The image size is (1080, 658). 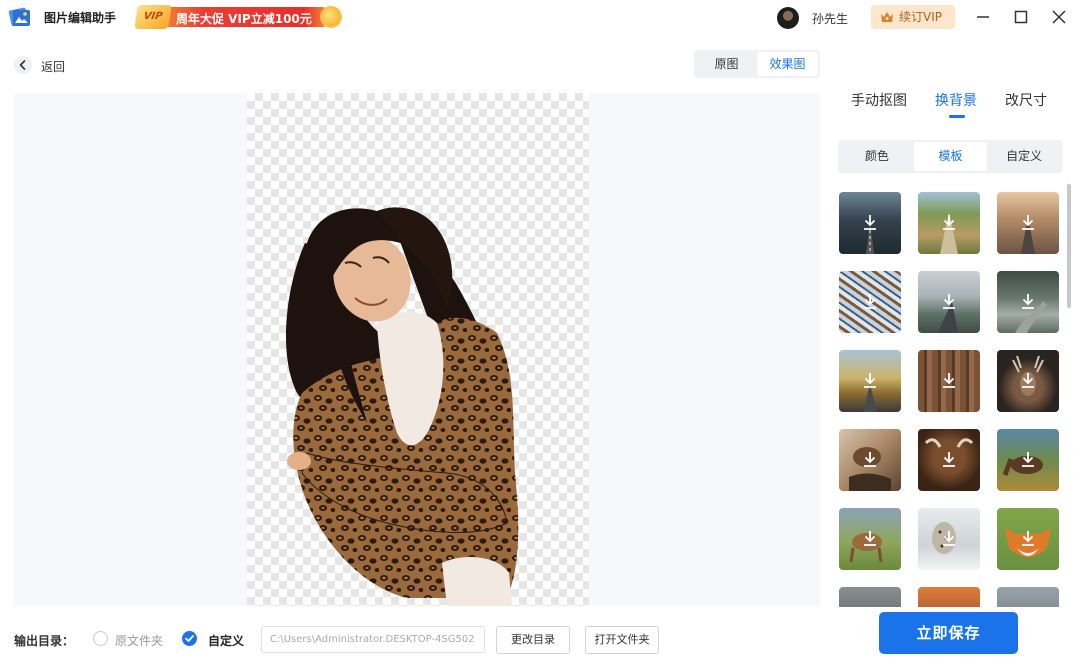 What do you see at coordinates (956, 100) in the screenshot?
I see `tab-change-background: 换背景` at bounding box center [956, 100].